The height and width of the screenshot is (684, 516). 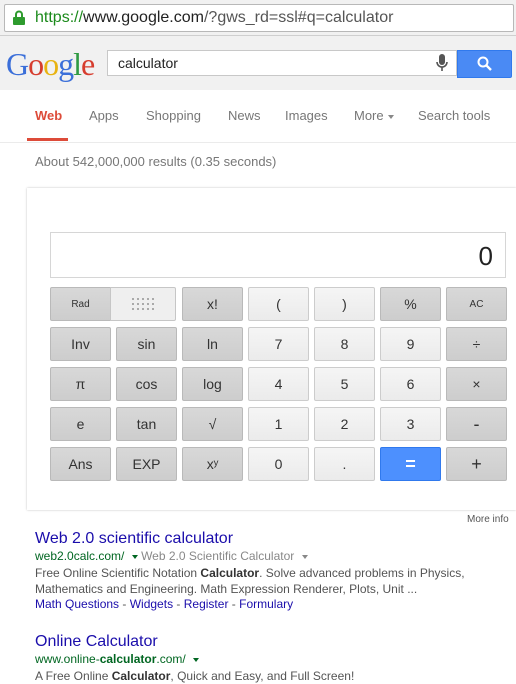 I want to click on tab-shopping: Shopping, so click(x=173, y=115).